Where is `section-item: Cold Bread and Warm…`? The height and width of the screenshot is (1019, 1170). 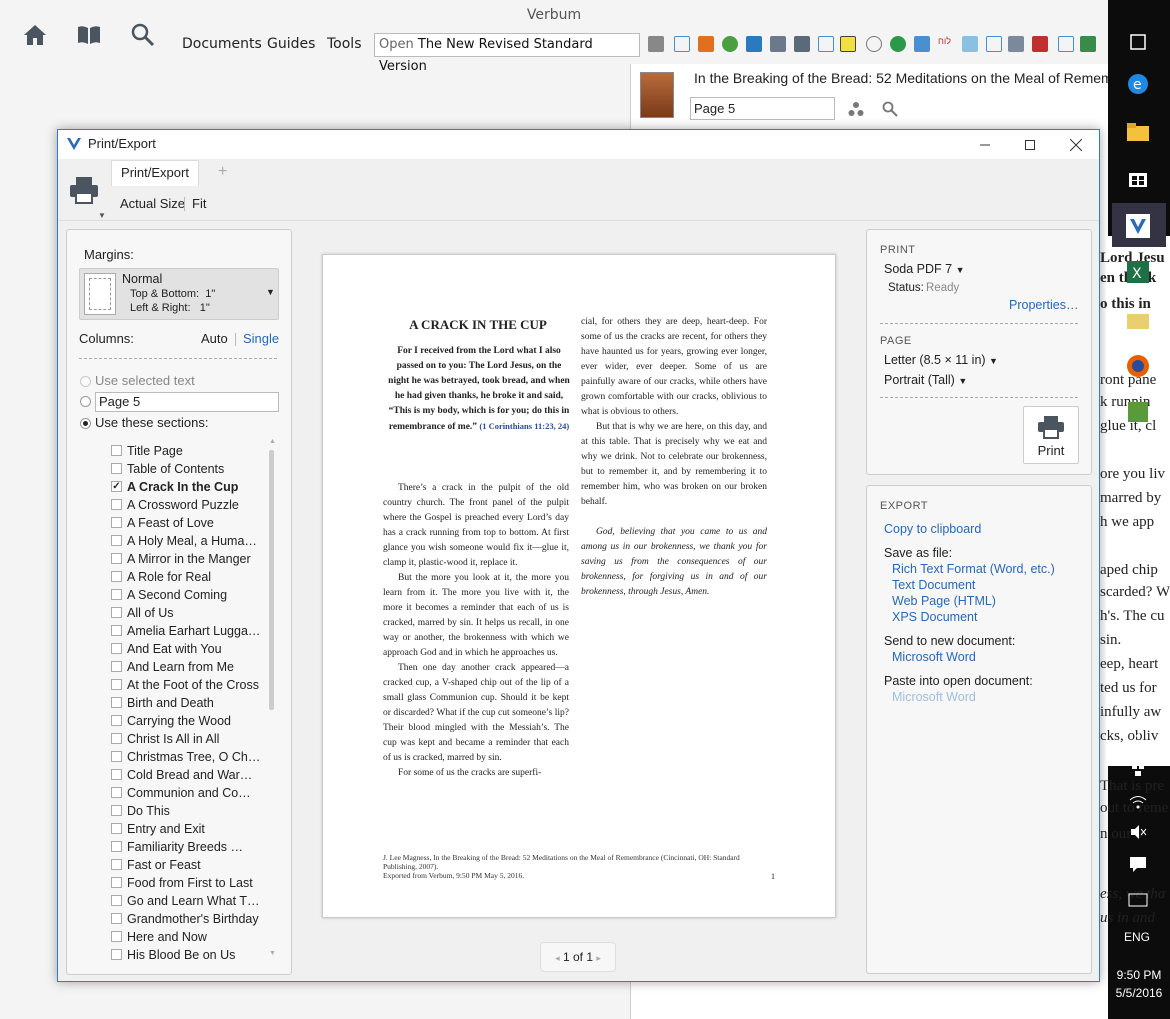 section-item: Cold Bread and Warm… is located at coordinates (186, 775).